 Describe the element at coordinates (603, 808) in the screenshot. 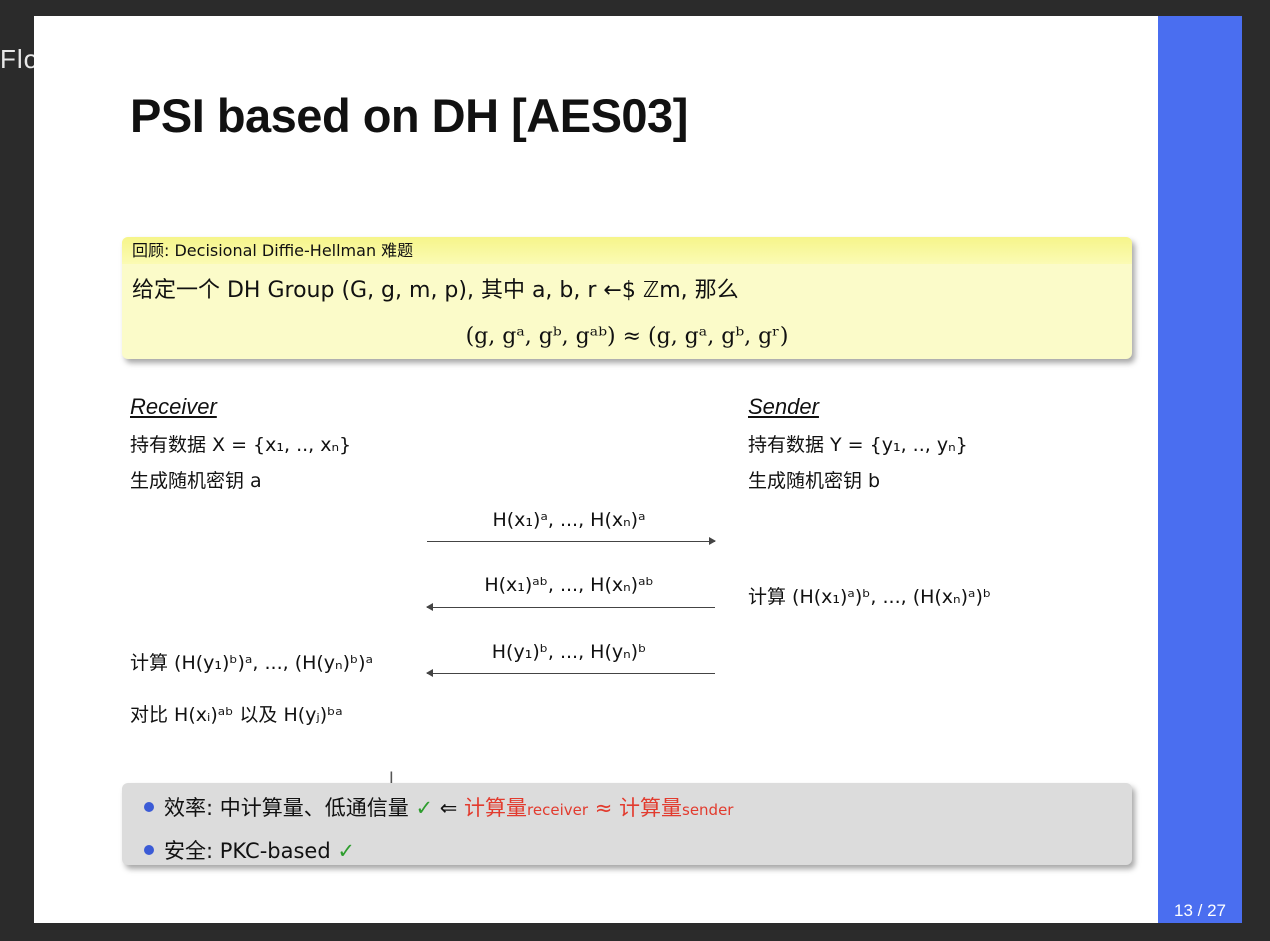

I see `approx-symbol: ≈` at that location.